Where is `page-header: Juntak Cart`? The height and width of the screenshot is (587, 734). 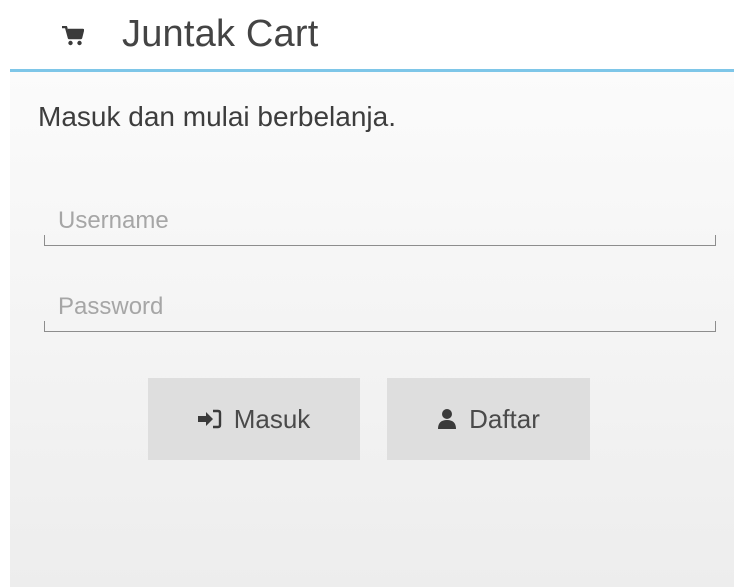
page-header: Juntak Cart is located at coordinates (372, 36).